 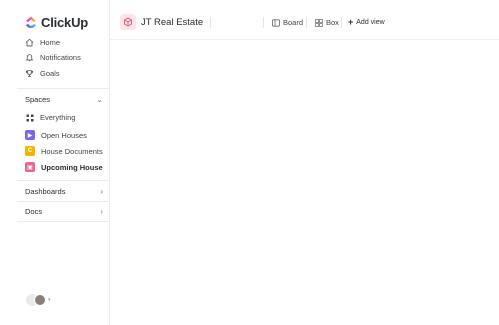 I want to click on tab-box: Box, so click(x=327, y=22).